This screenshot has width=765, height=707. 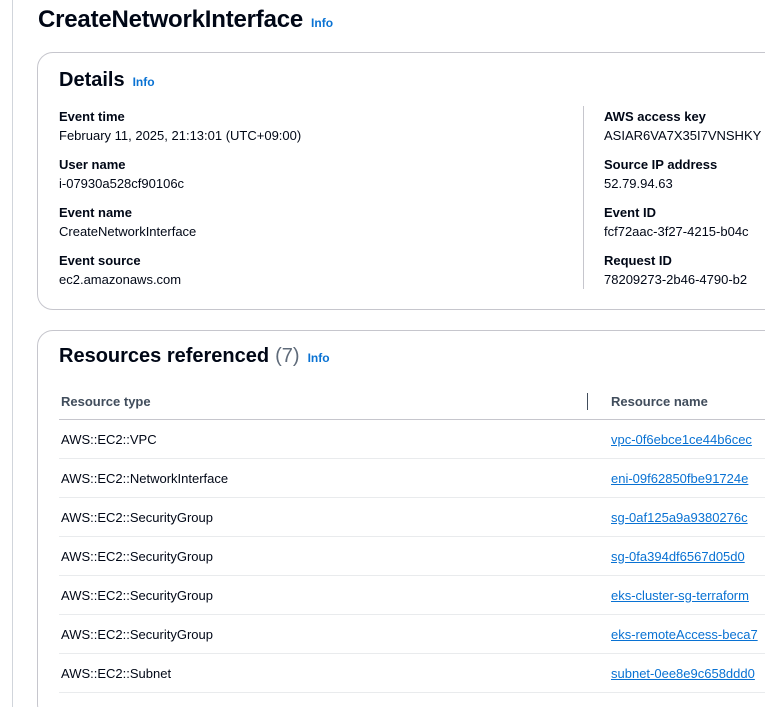 What do you see at coordinates (679, 517) in the screenshot?
I see `resource-name-link: sg-0af125a9a9380276c` at bounding box center [679, 517].